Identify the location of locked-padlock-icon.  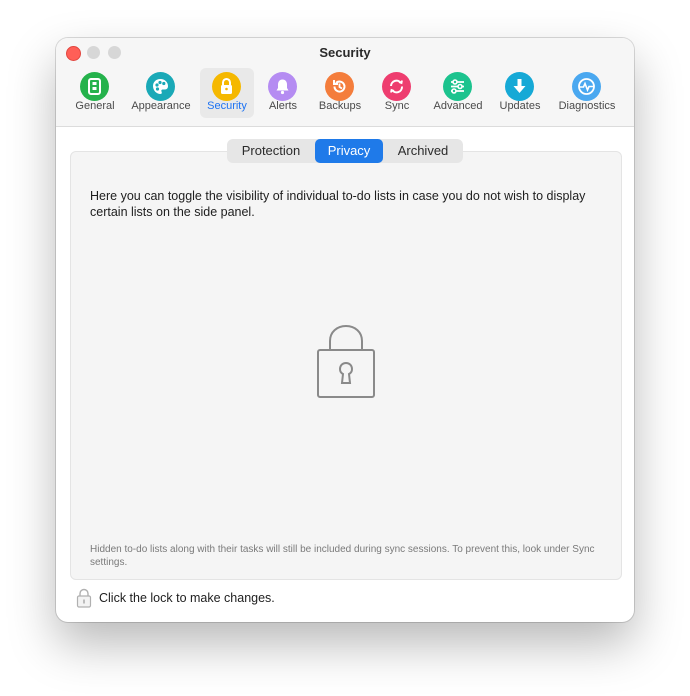
(346, 361).